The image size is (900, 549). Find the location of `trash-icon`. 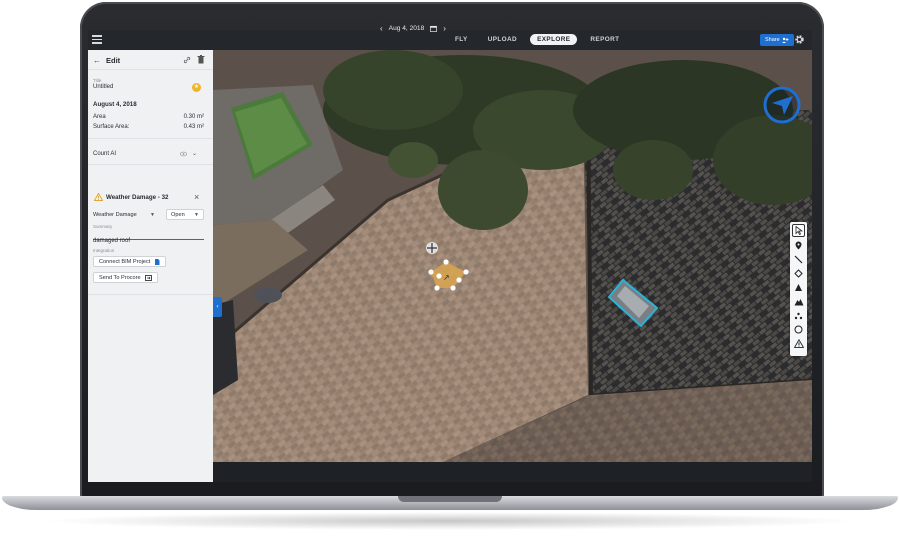

trash-icon is located at coordinates (201, 59).